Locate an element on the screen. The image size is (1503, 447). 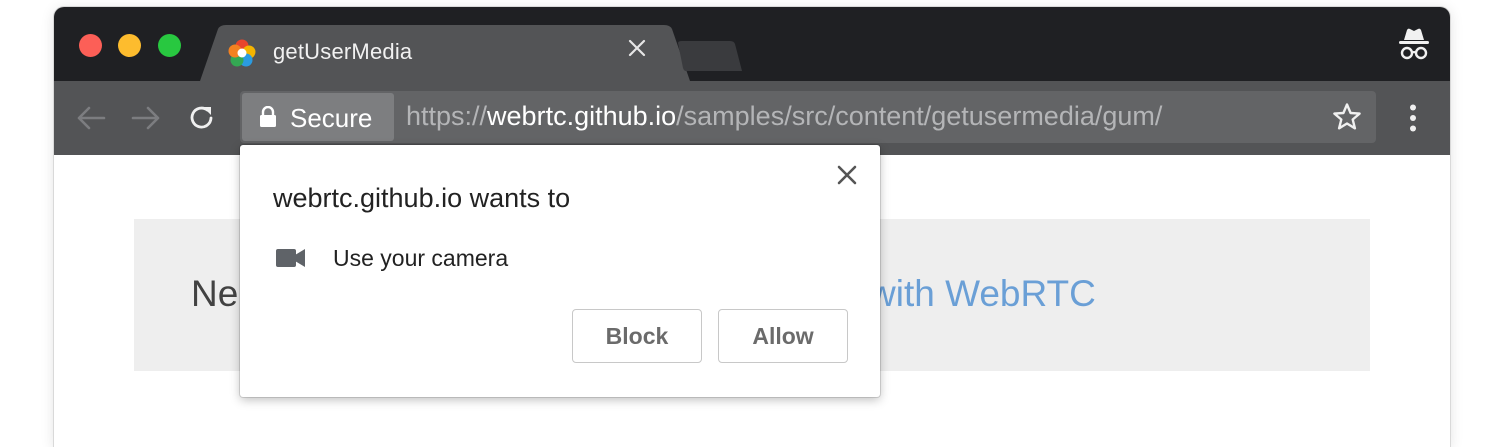
url-path: /samples/src/content/getusermedia/gum/ is located at coordinates (919, 116).